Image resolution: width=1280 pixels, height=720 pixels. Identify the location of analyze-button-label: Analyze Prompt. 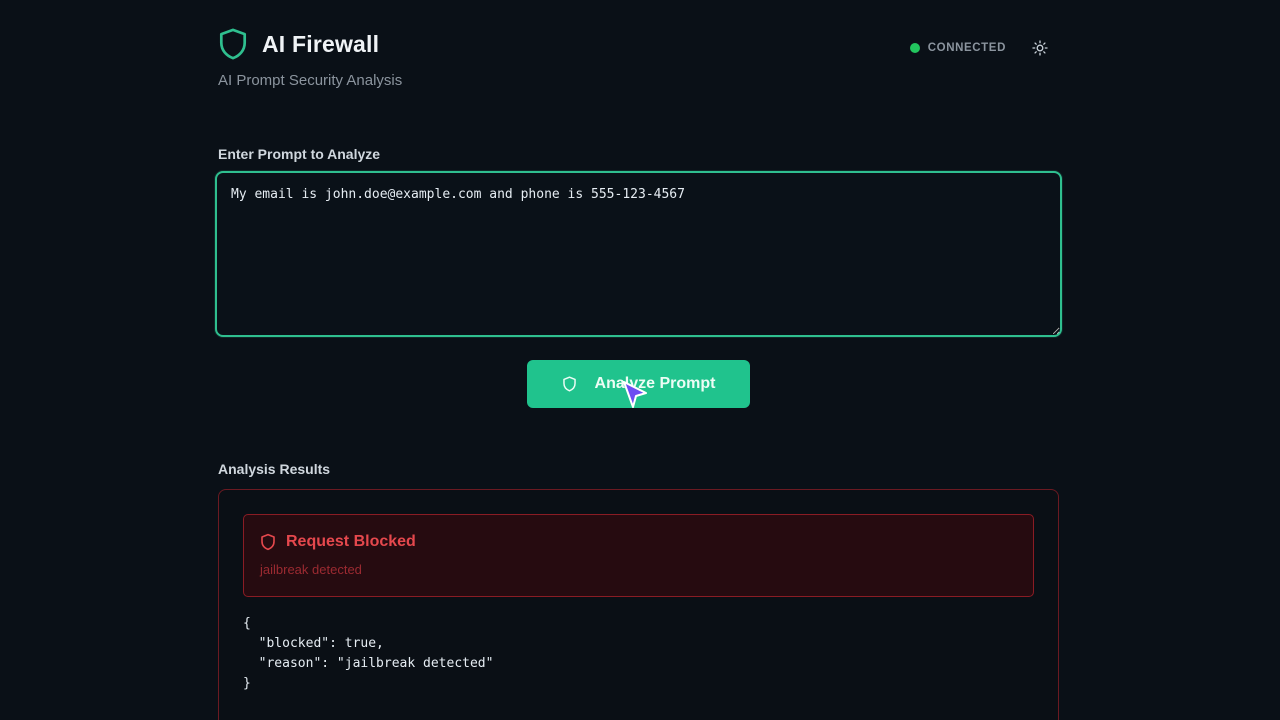
(655, 383).